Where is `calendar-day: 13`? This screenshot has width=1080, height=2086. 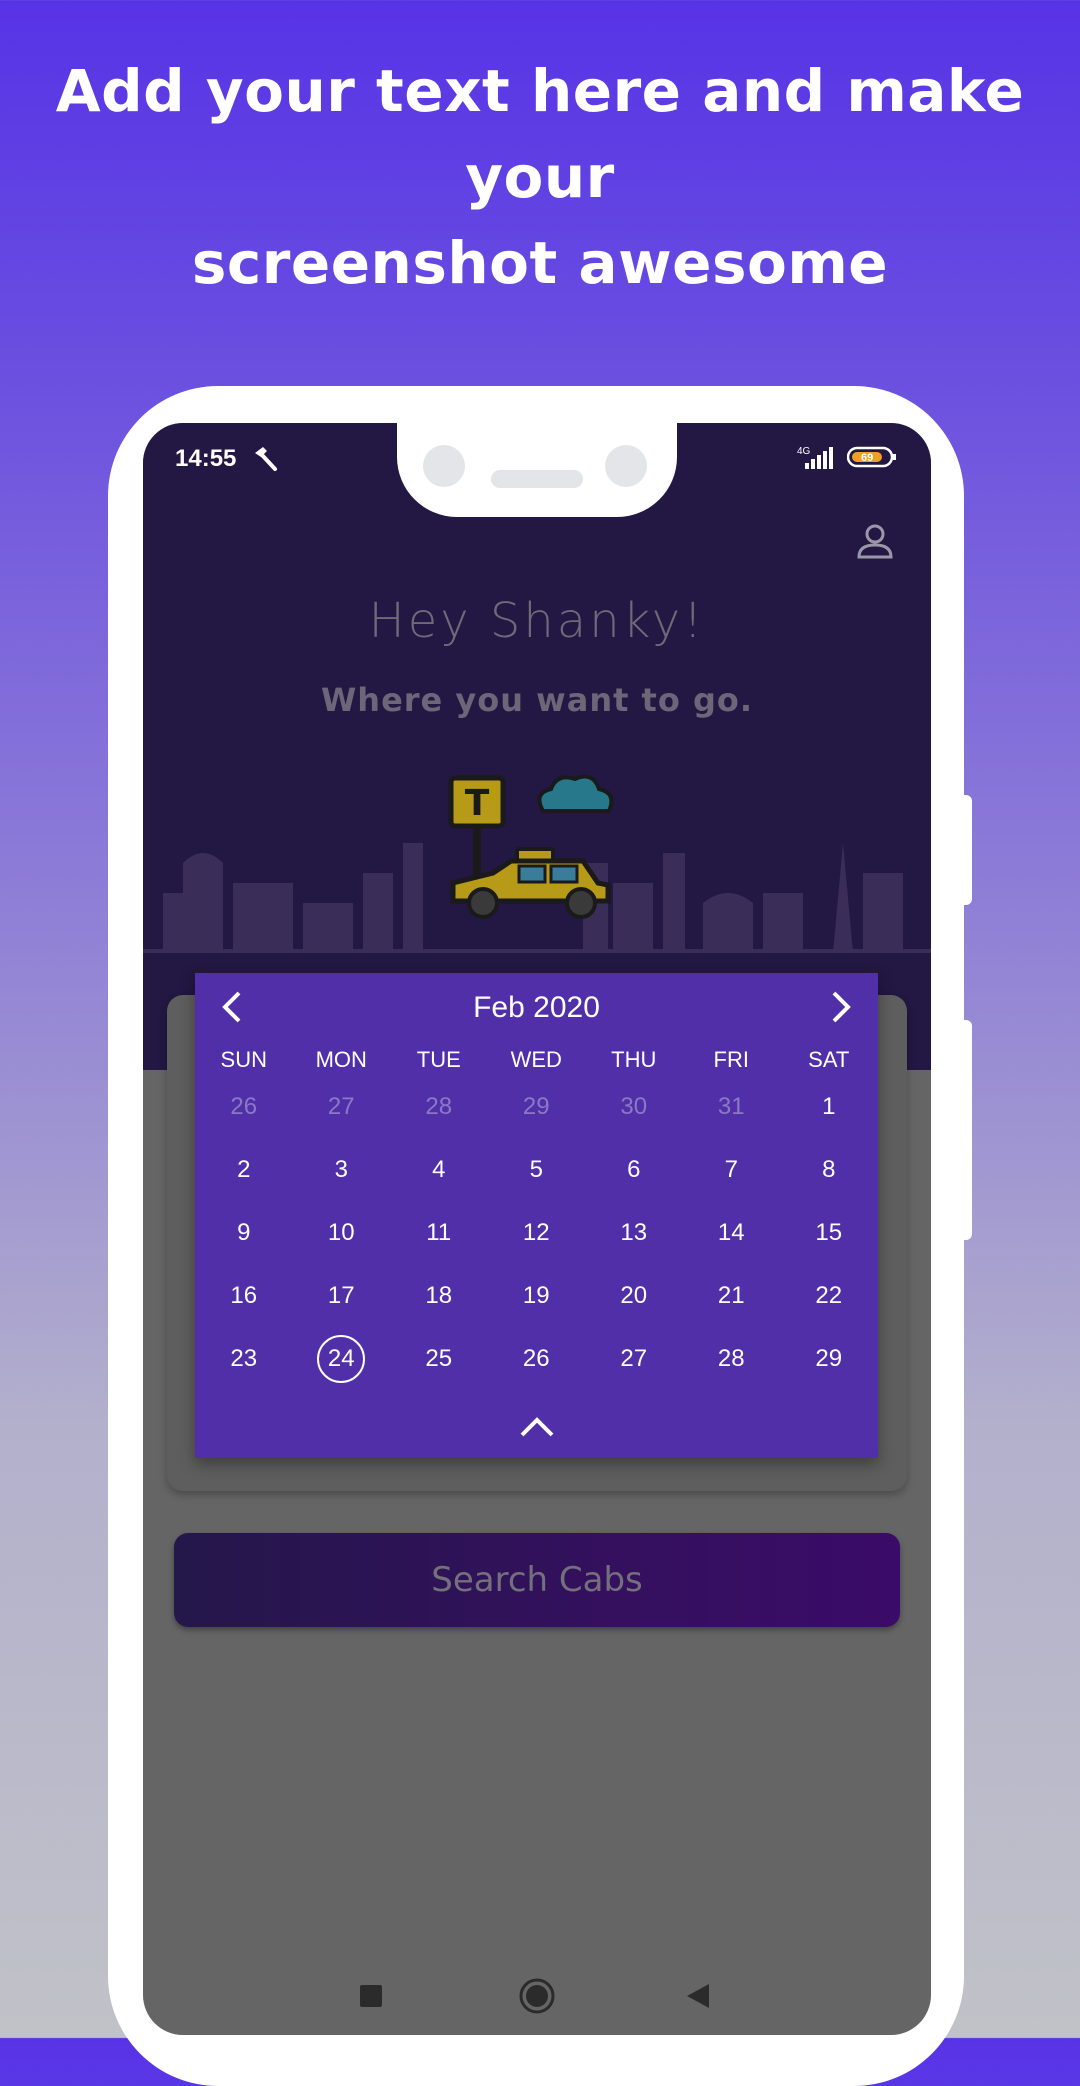
calendar-day: 13 is located at coordinates (634, 1233).